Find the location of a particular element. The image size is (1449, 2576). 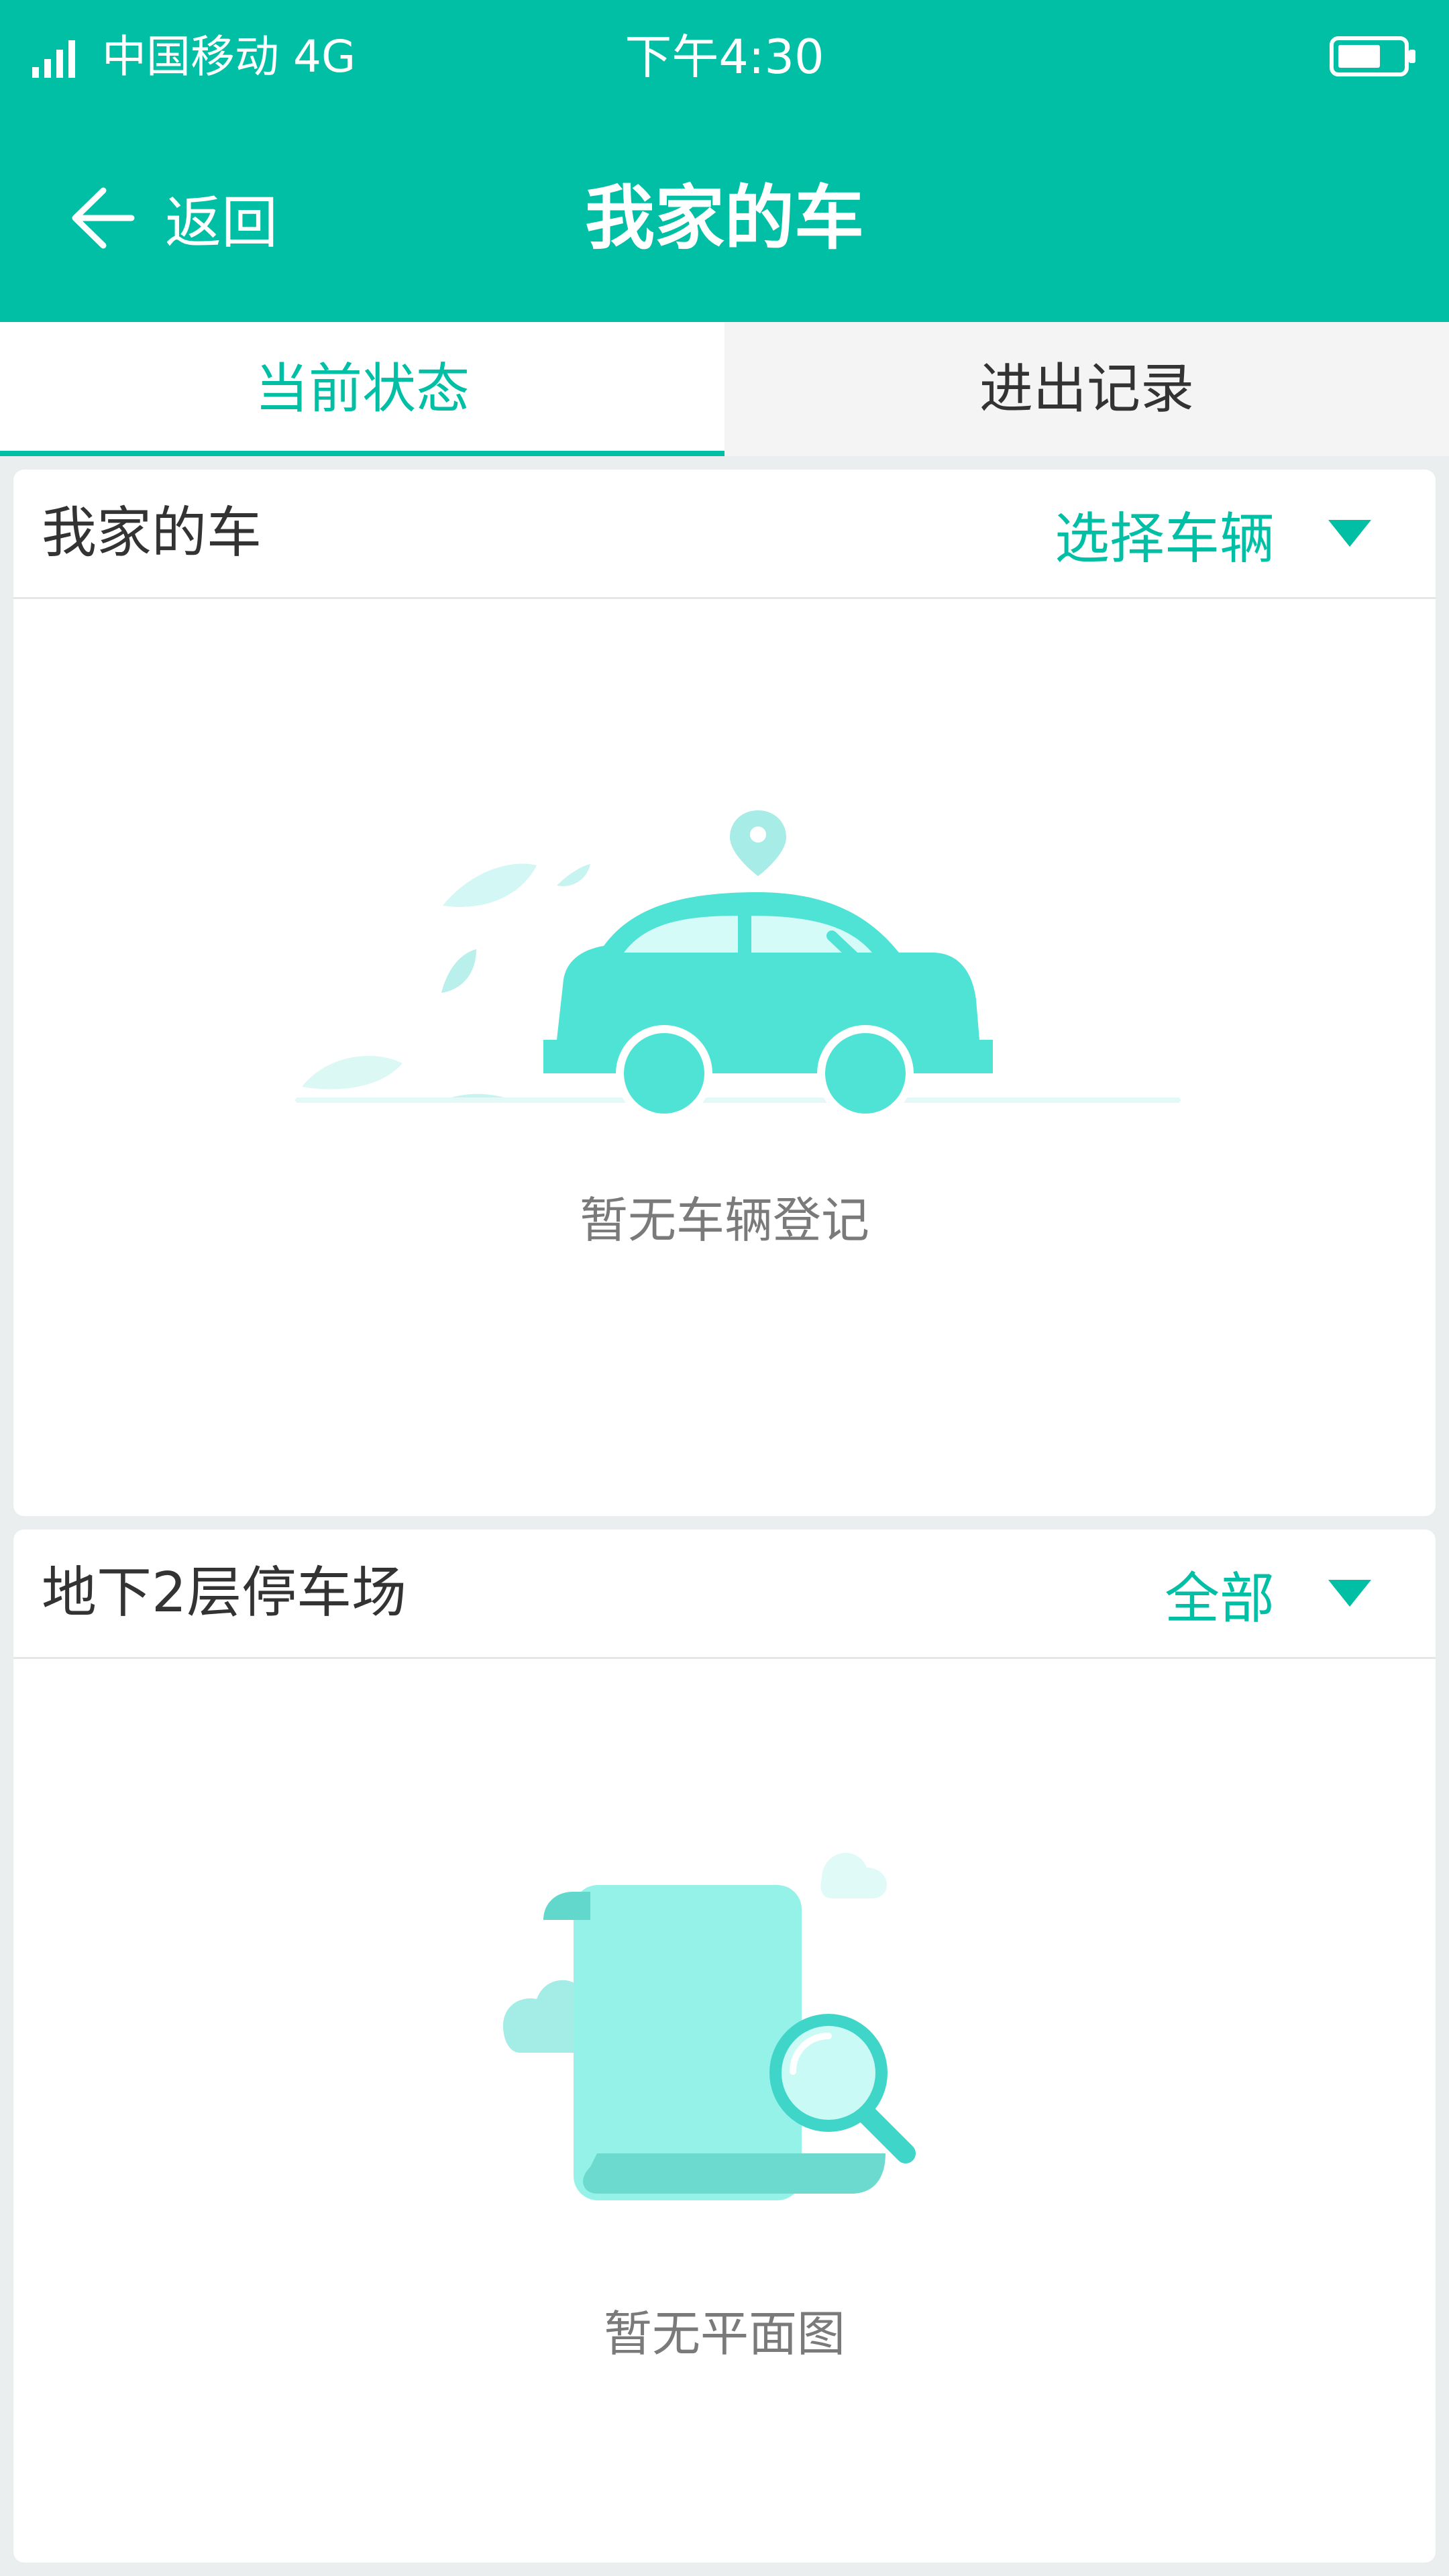

car-empty-text: 暂无车辆登记 is located at coordinates (724, 1220).